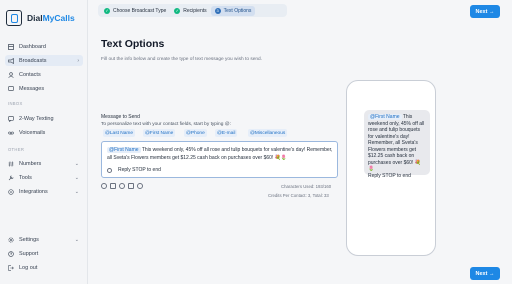 The width and height of the screenshot is (512, 284). I want to click on characters-used: Characters Used: 193/160, so click(306, 186).